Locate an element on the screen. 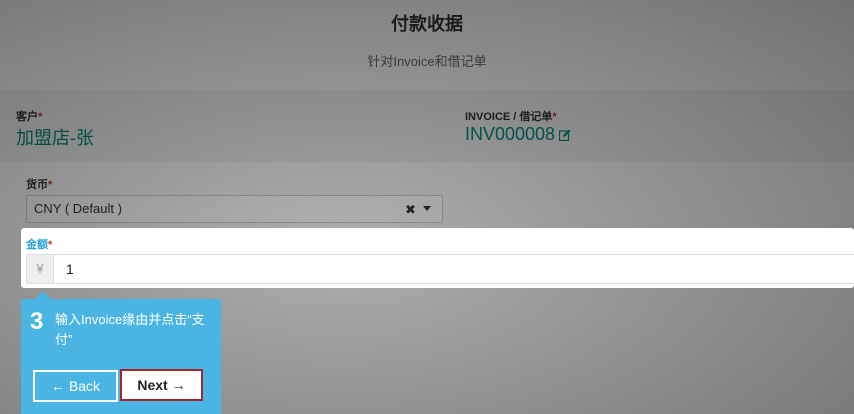 This screenshot has width=854, height=414. invoice-label: INVOICE / 借记单* is located at coordinates (511, 117).